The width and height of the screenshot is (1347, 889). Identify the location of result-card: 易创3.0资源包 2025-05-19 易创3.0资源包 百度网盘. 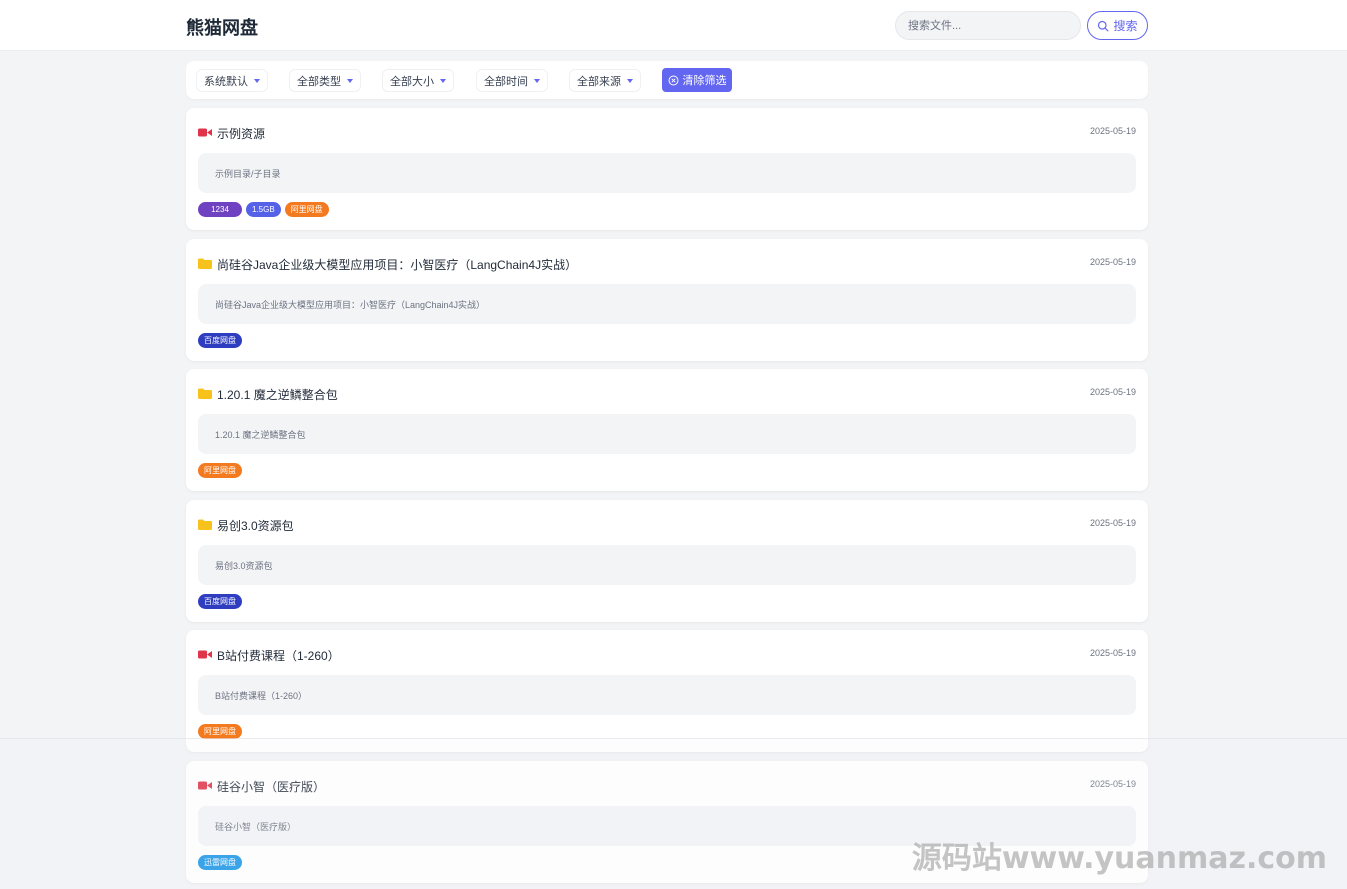
(667, 561).